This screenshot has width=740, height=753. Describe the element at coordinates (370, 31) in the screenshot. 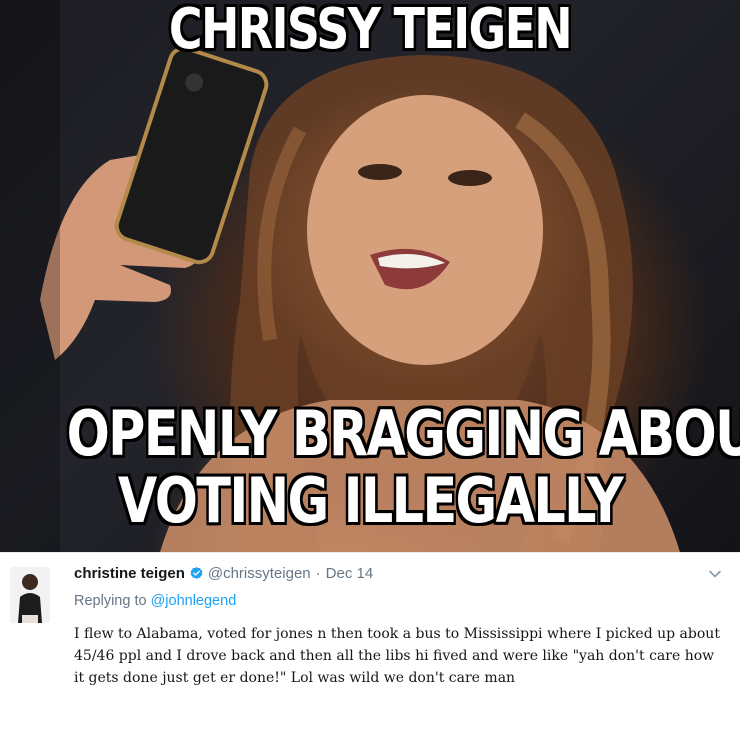

I see `meme-top-caption: CHRISSY TEIGEN` at that location.